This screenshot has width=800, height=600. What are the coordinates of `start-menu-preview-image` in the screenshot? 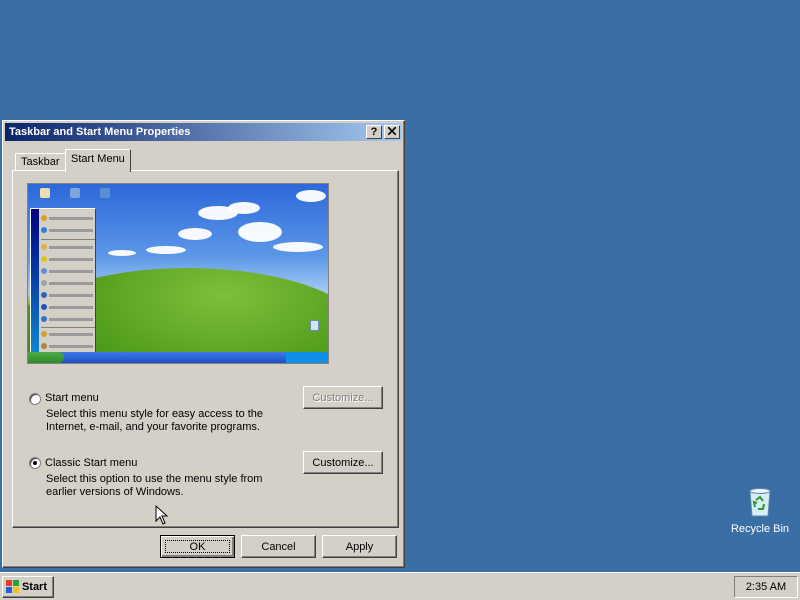 It's located at (178, 273).